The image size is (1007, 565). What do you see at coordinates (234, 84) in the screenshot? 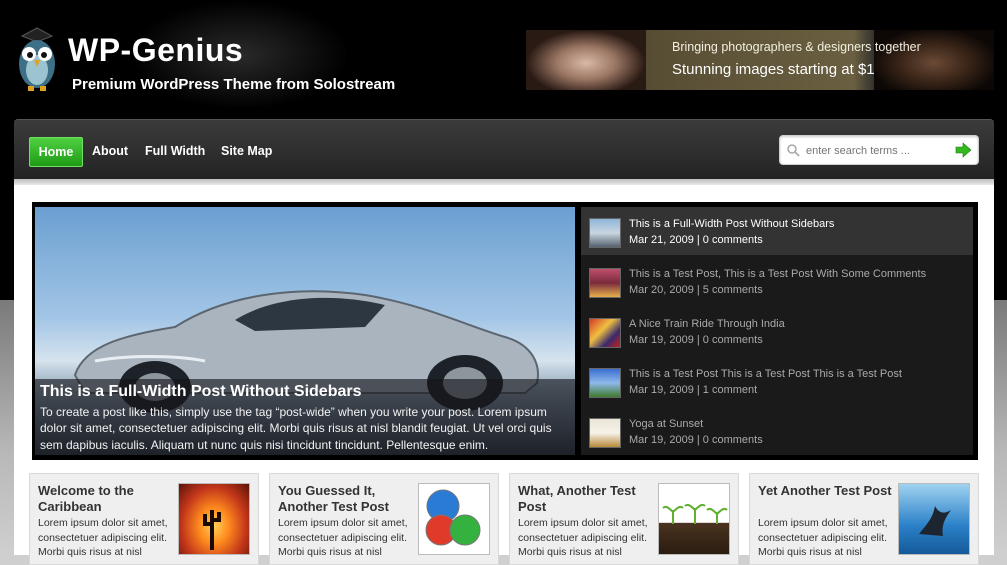
I see `site-tagline: Premium WordPress Theme from Solostream` at bounding box center [234, 84].